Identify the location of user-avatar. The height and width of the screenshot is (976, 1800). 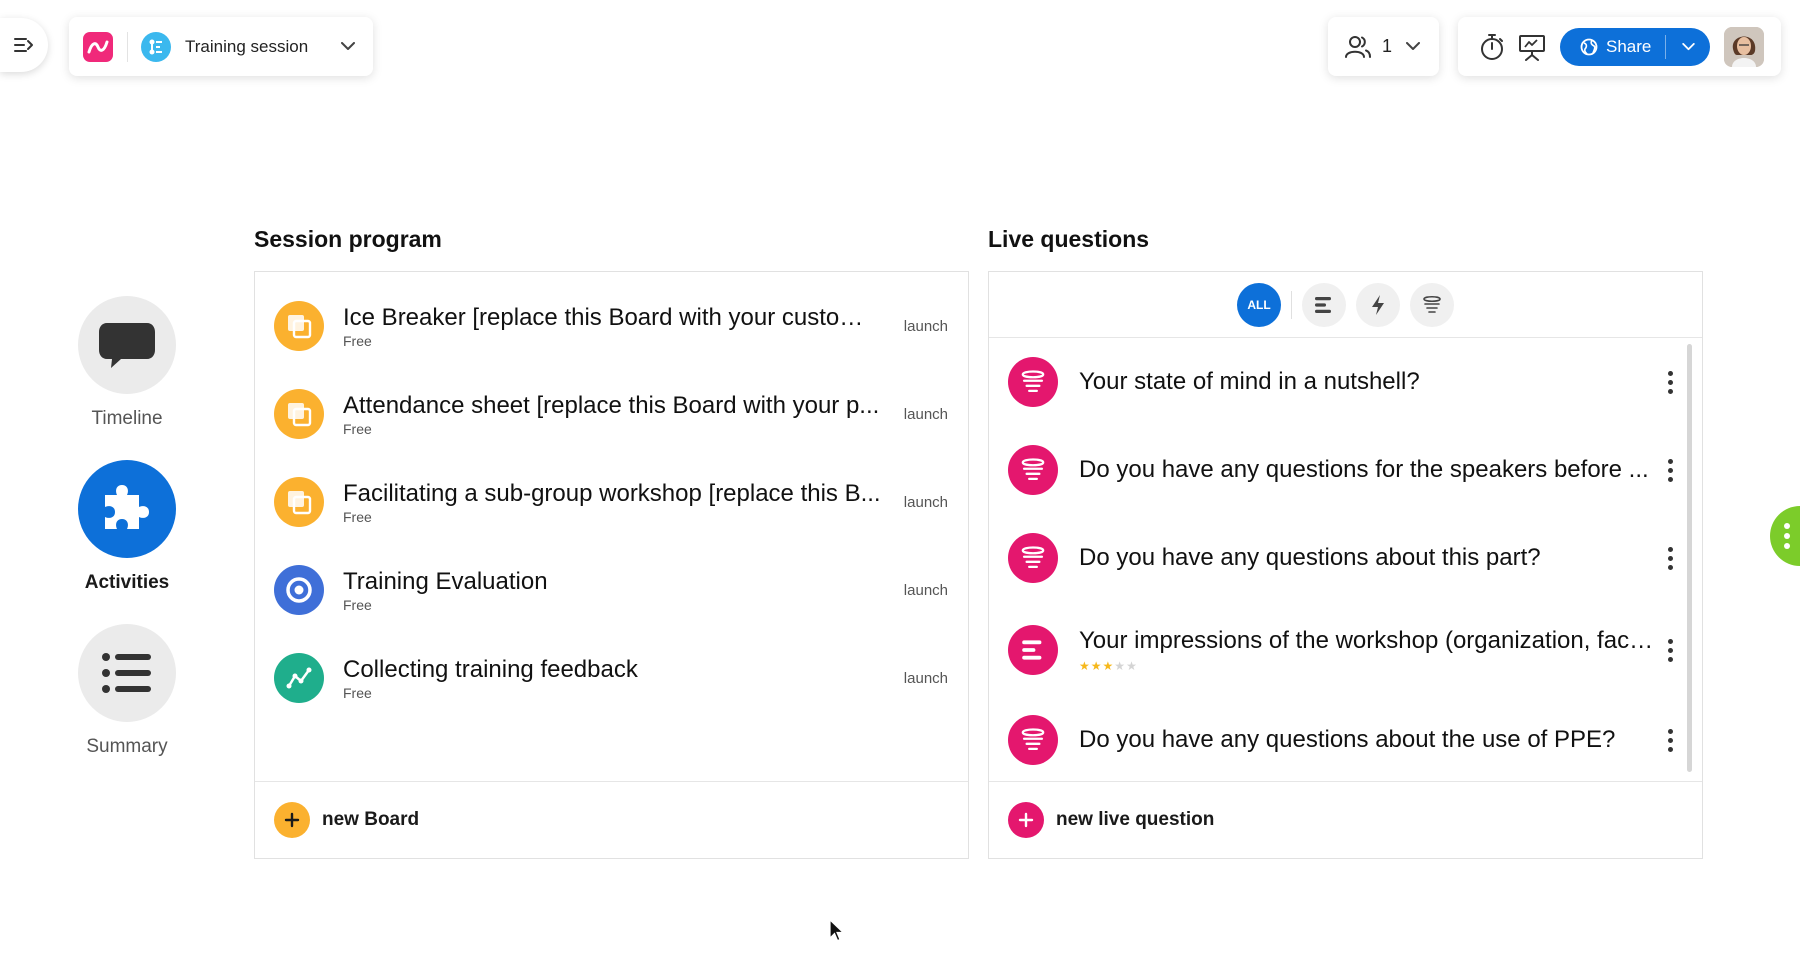
(1744, 46).